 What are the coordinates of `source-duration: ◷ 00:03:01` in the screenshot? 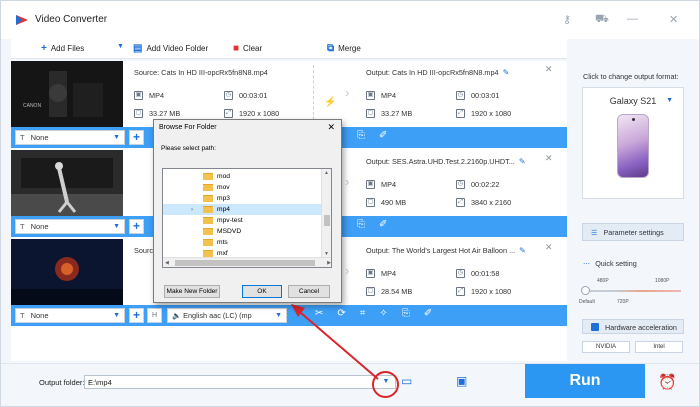 It's located at (246, 95).